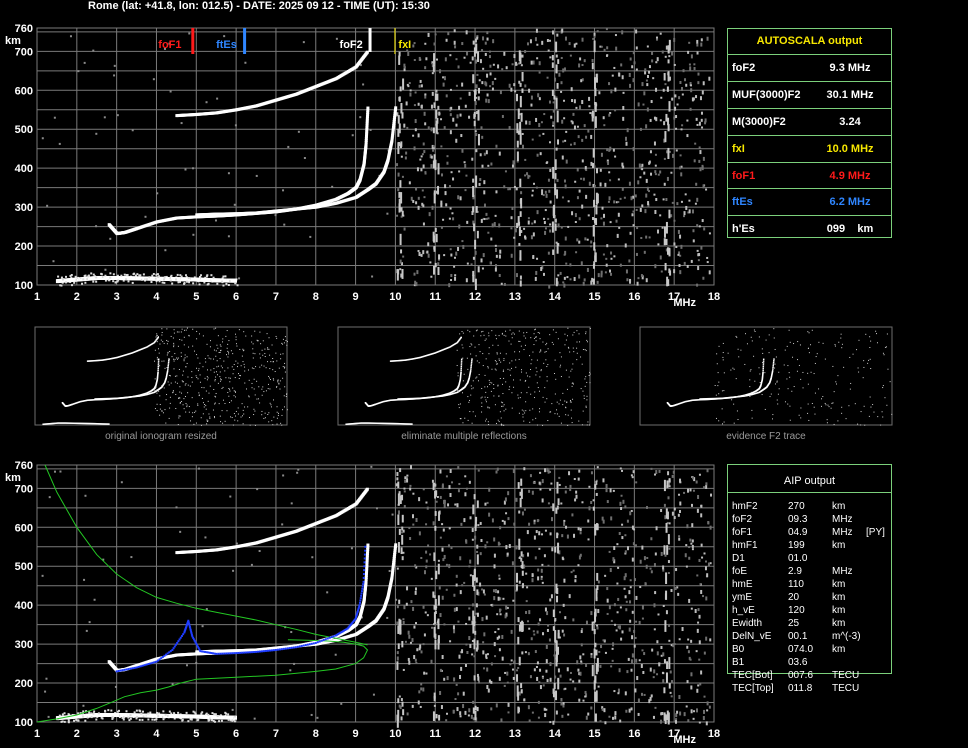 This screenshot has height=748, width=968. I want to click on x-tick-label: 2, so click(77, 734).